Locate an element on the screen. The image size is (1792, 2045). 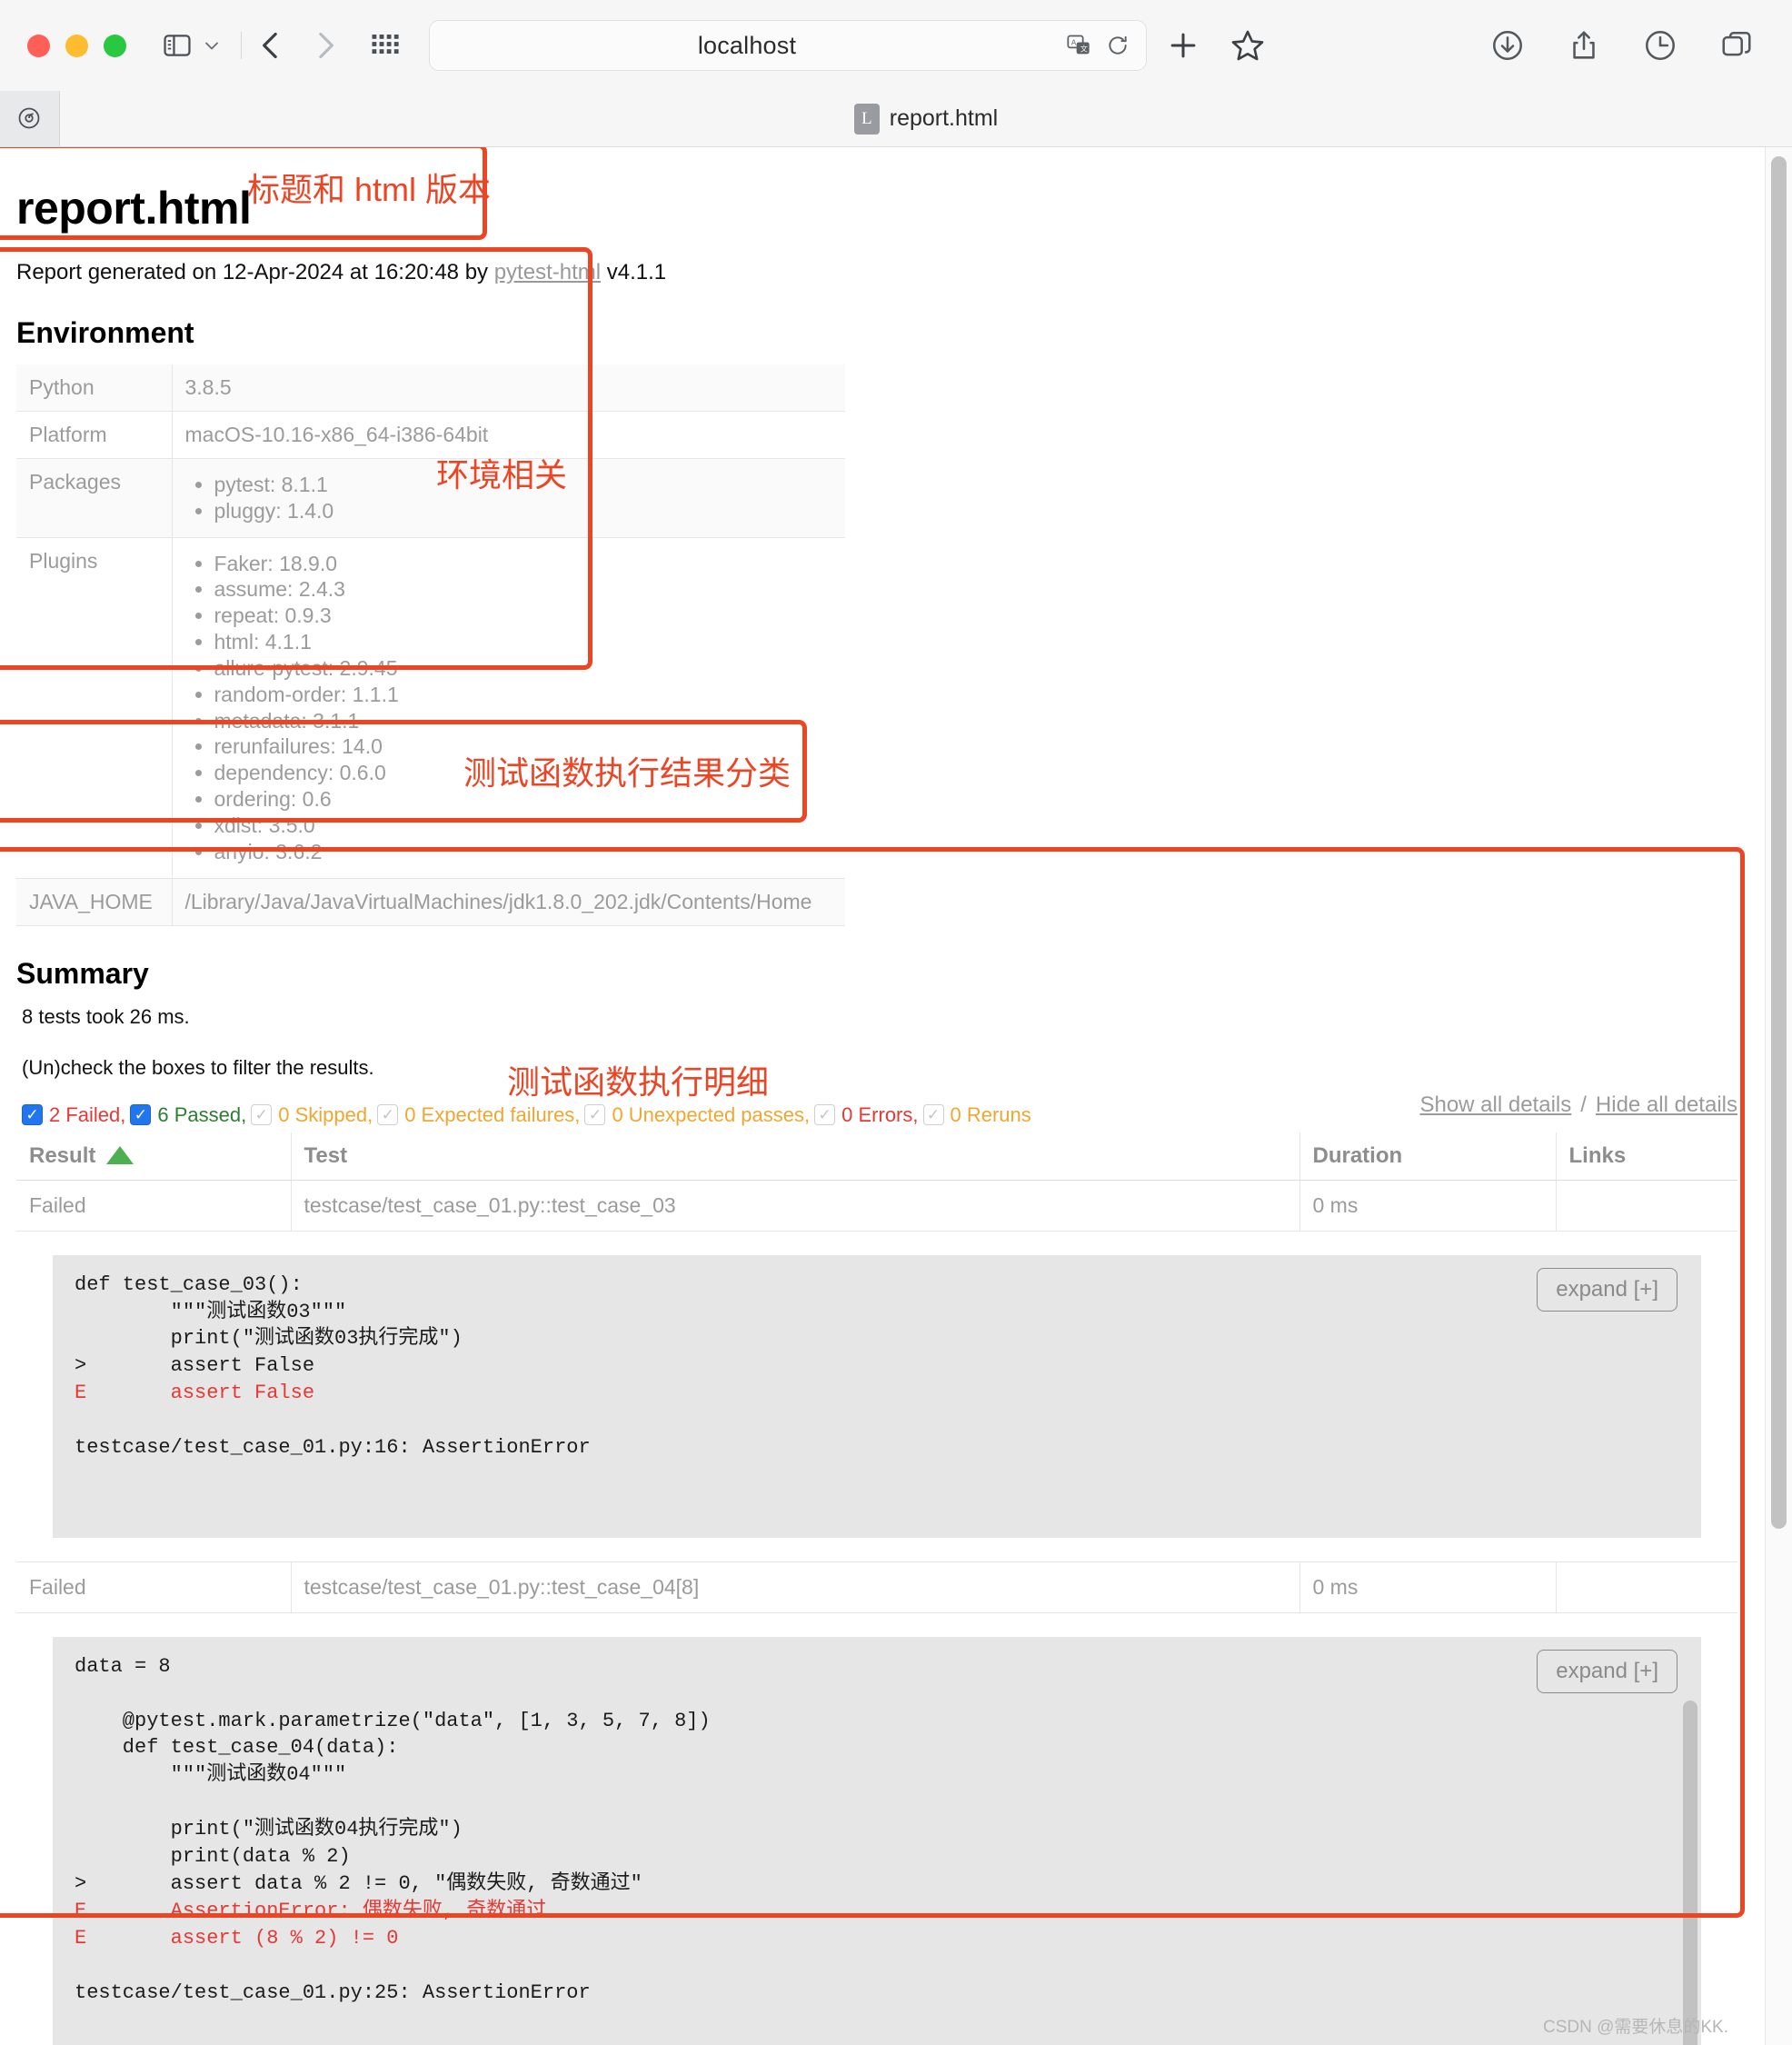
maximize-window-button is located at coordinates (115, 45).